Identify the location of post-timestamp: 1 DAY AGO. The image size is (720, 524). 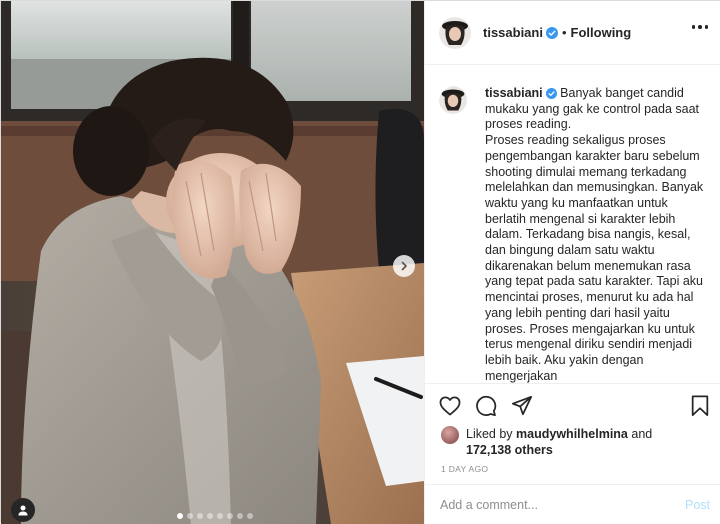
(464, 469).